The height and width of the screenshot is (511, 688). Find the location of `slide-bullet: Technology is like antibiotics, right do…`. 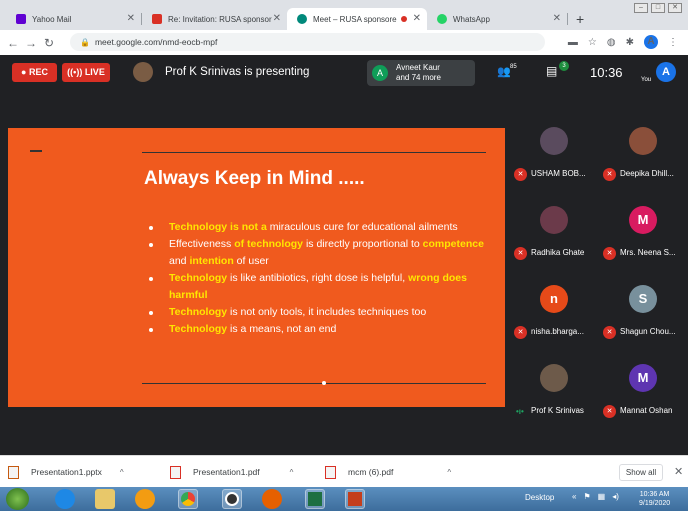

slide-bullet: Technology is like antibiotics, right do… is located at coordinates (319, 287).